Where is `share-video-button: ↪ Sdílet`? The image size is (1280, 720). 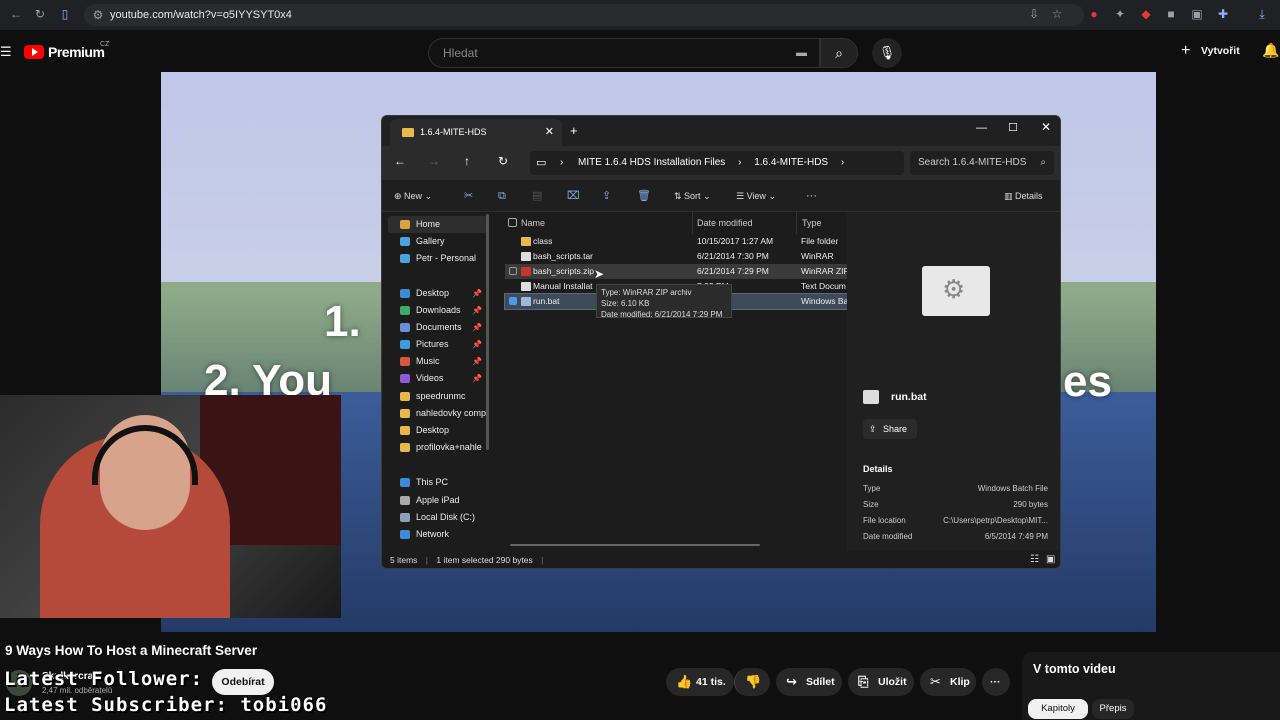
share-video-button: ↪ Sdílet is located at coordinates (809, 682).